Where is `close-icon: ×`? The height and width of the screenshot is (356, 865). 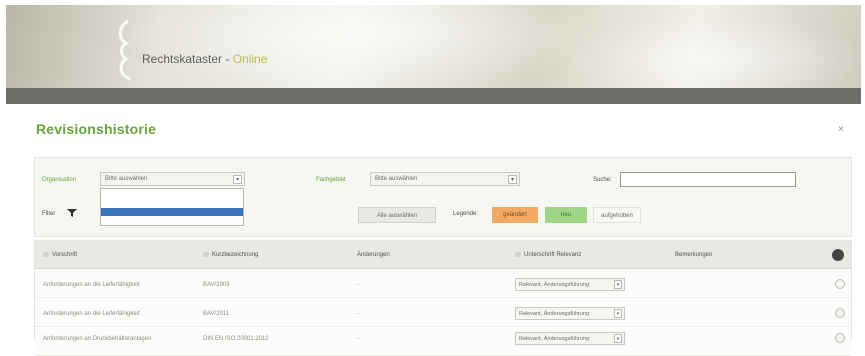
close-icon: × is located at coordinates (841, 129).